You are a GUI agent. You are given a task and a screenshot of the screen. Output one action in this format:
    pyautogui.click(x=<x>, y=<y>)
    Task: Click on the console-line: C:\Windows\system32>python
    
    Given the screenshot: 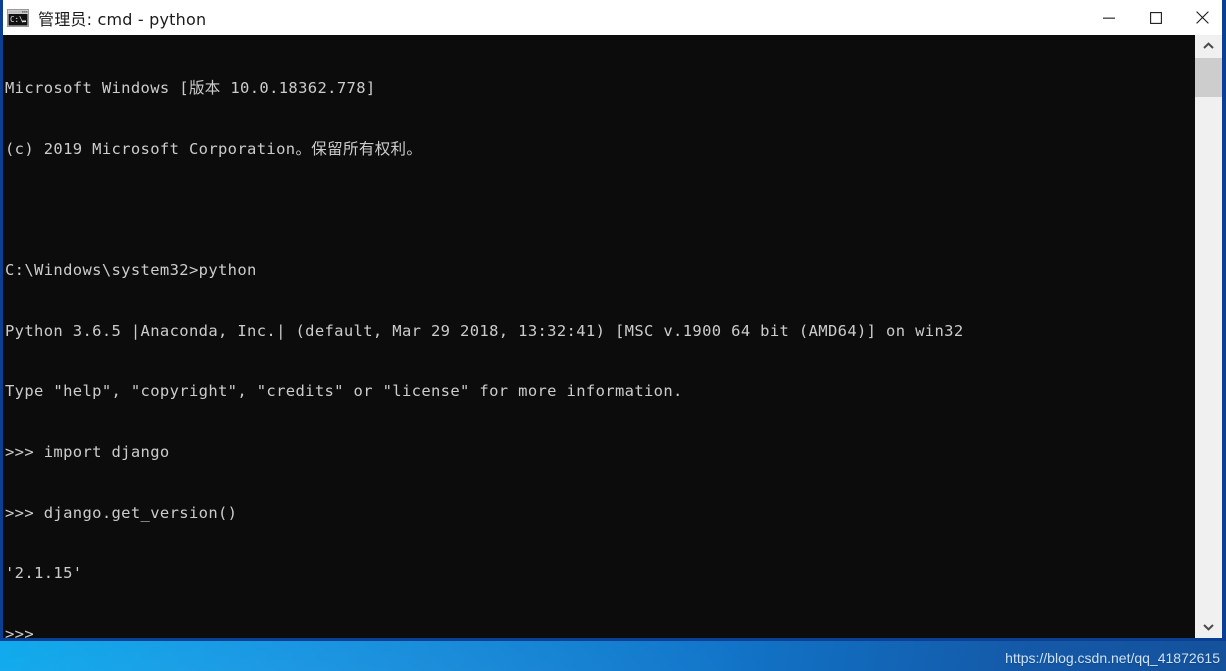 What is the action you would take?
    pyautogui.click(x=131, y=270)
    